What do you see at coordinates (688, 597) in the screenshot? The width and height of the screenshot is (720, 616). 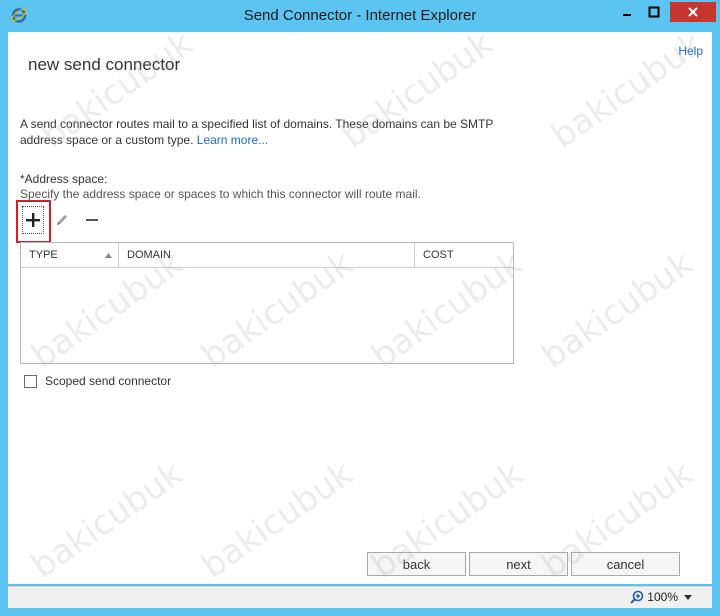 I see `chevron-down-icon` at bounding box center [688, 597].